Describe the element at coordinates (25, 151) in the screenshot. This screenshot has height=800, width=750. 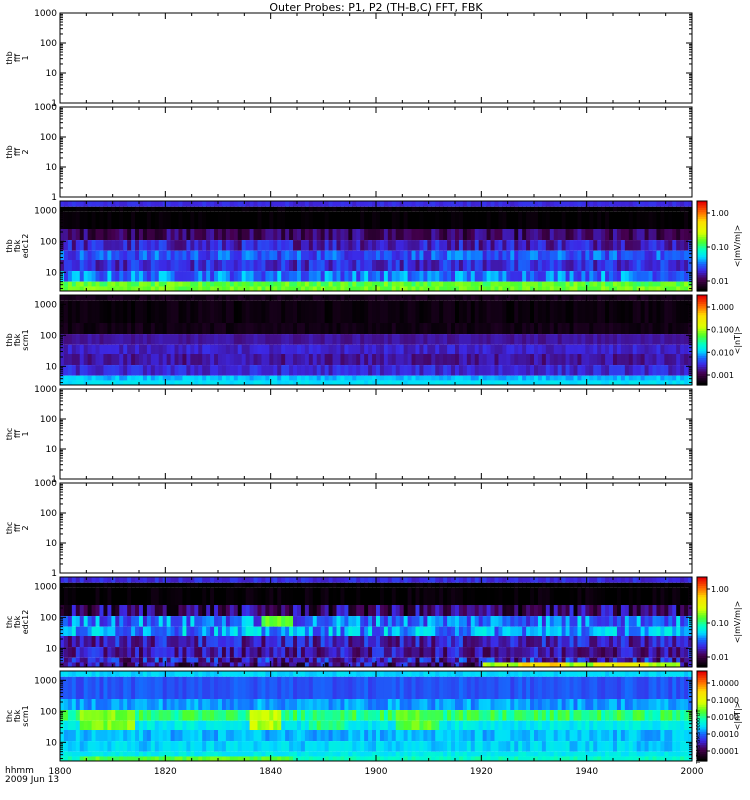
I see `panel-ylabel: 2` at that location.